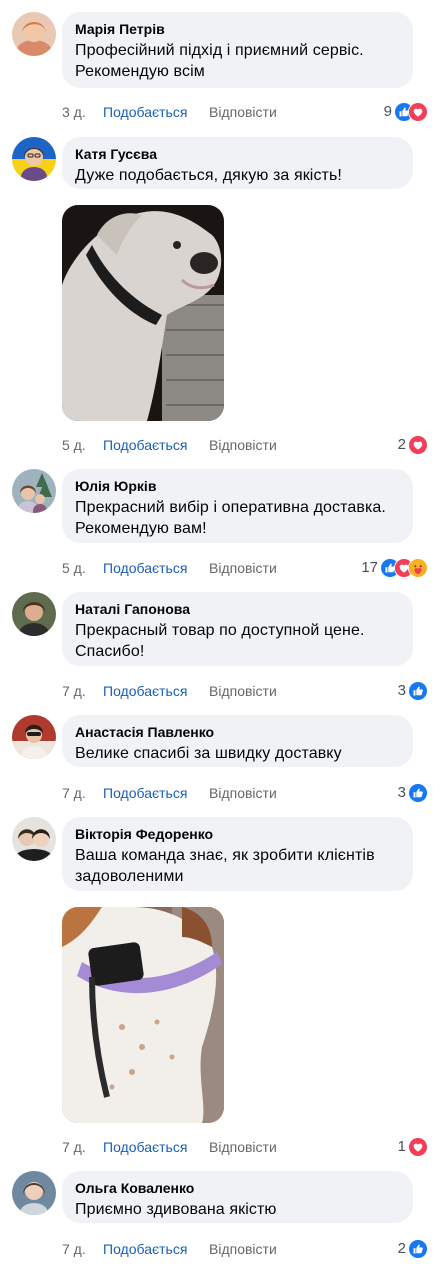  I want to click on reactions-summary: 17, so click(394, 568).